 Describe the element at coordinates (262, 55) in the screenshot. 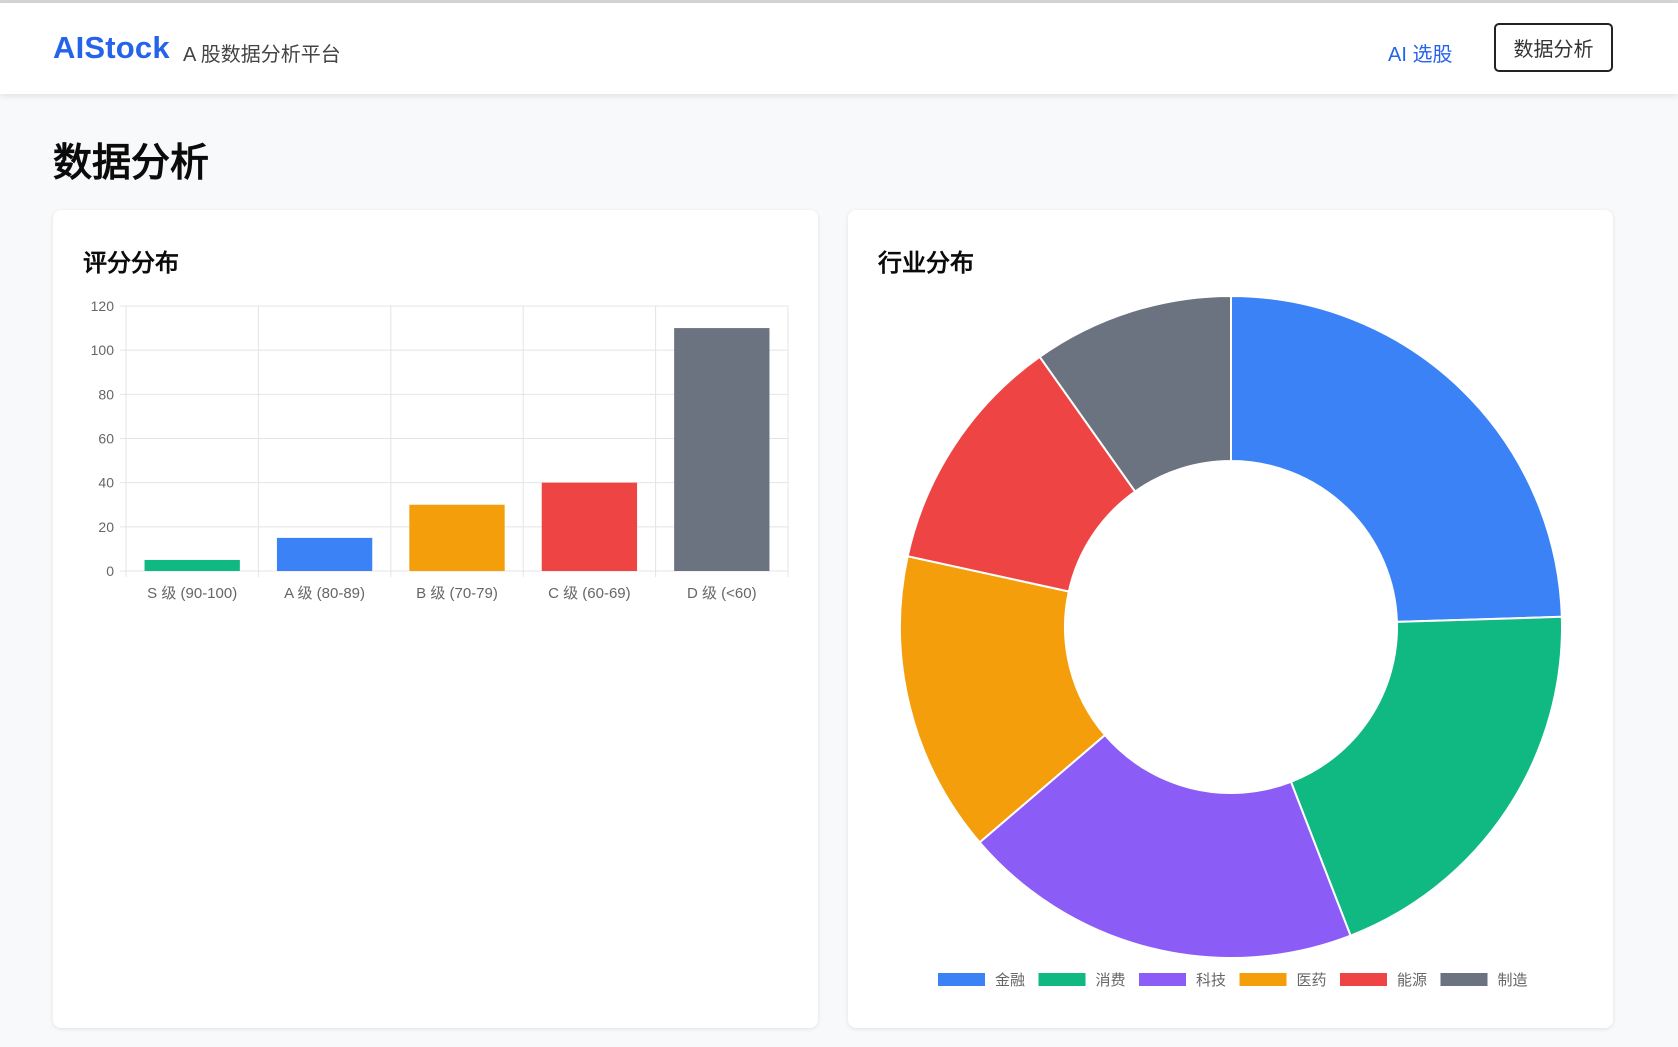

I see `site-subtitle: A 股数据分析平台` at that location.